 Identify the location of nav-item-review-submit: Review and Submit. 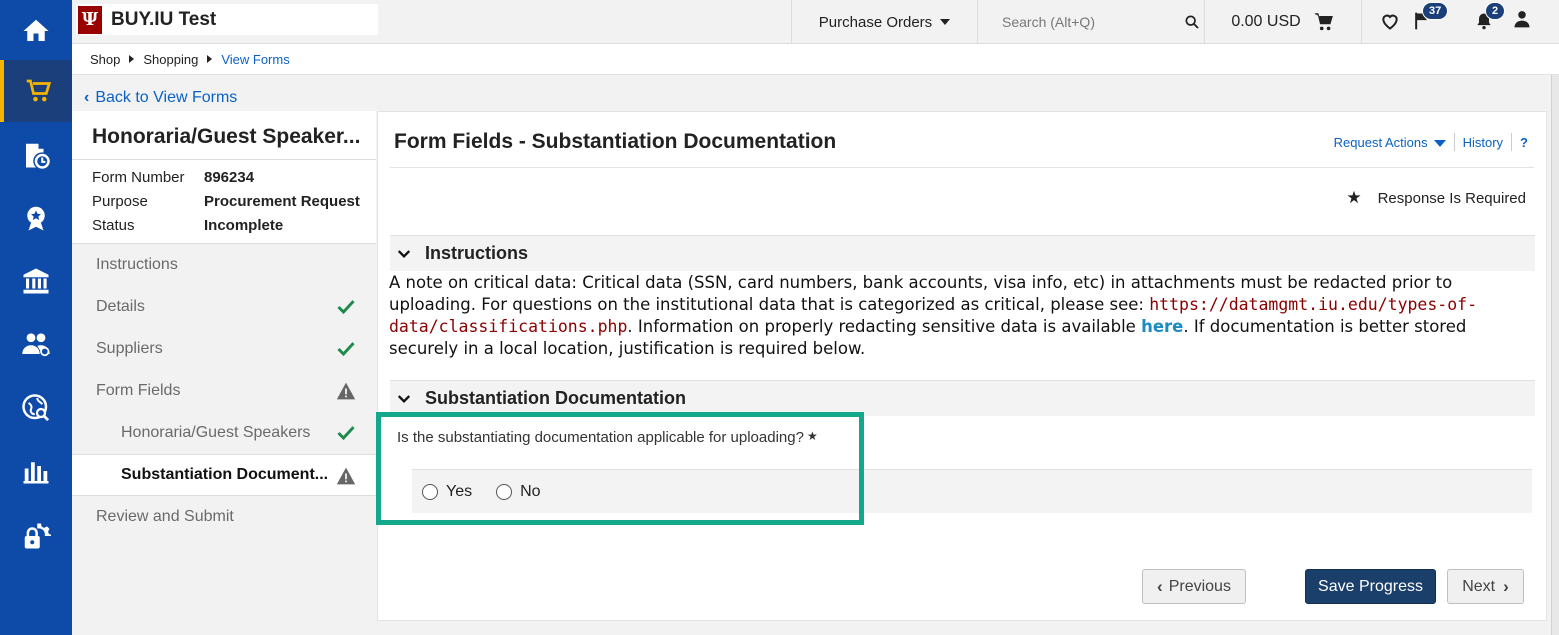
(224, 517).